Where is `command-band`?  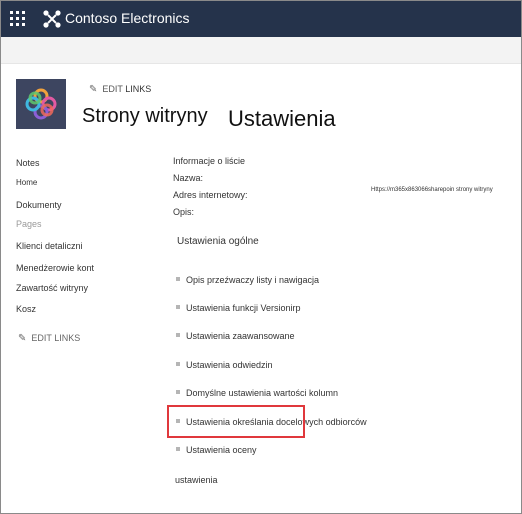 command-band is located at coordinates (261, 50).